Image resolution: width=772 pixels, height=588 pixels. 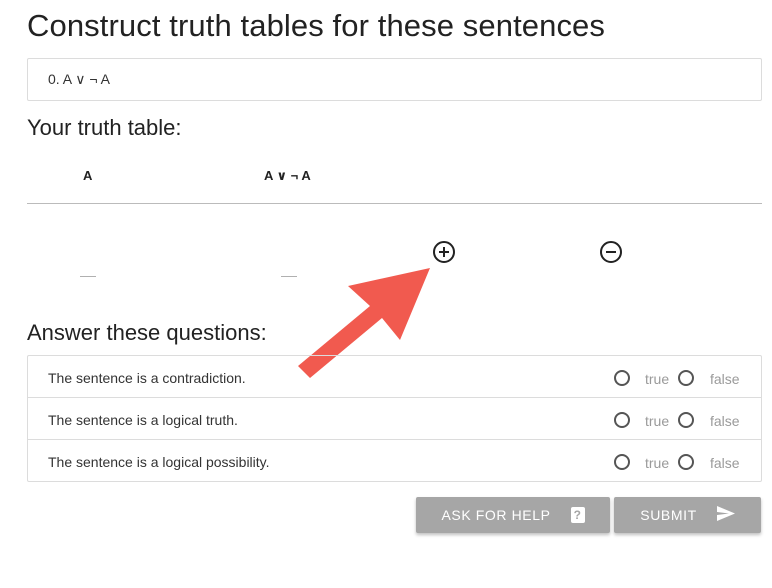 I want to click on table-divider, so click(x=394, y=203).